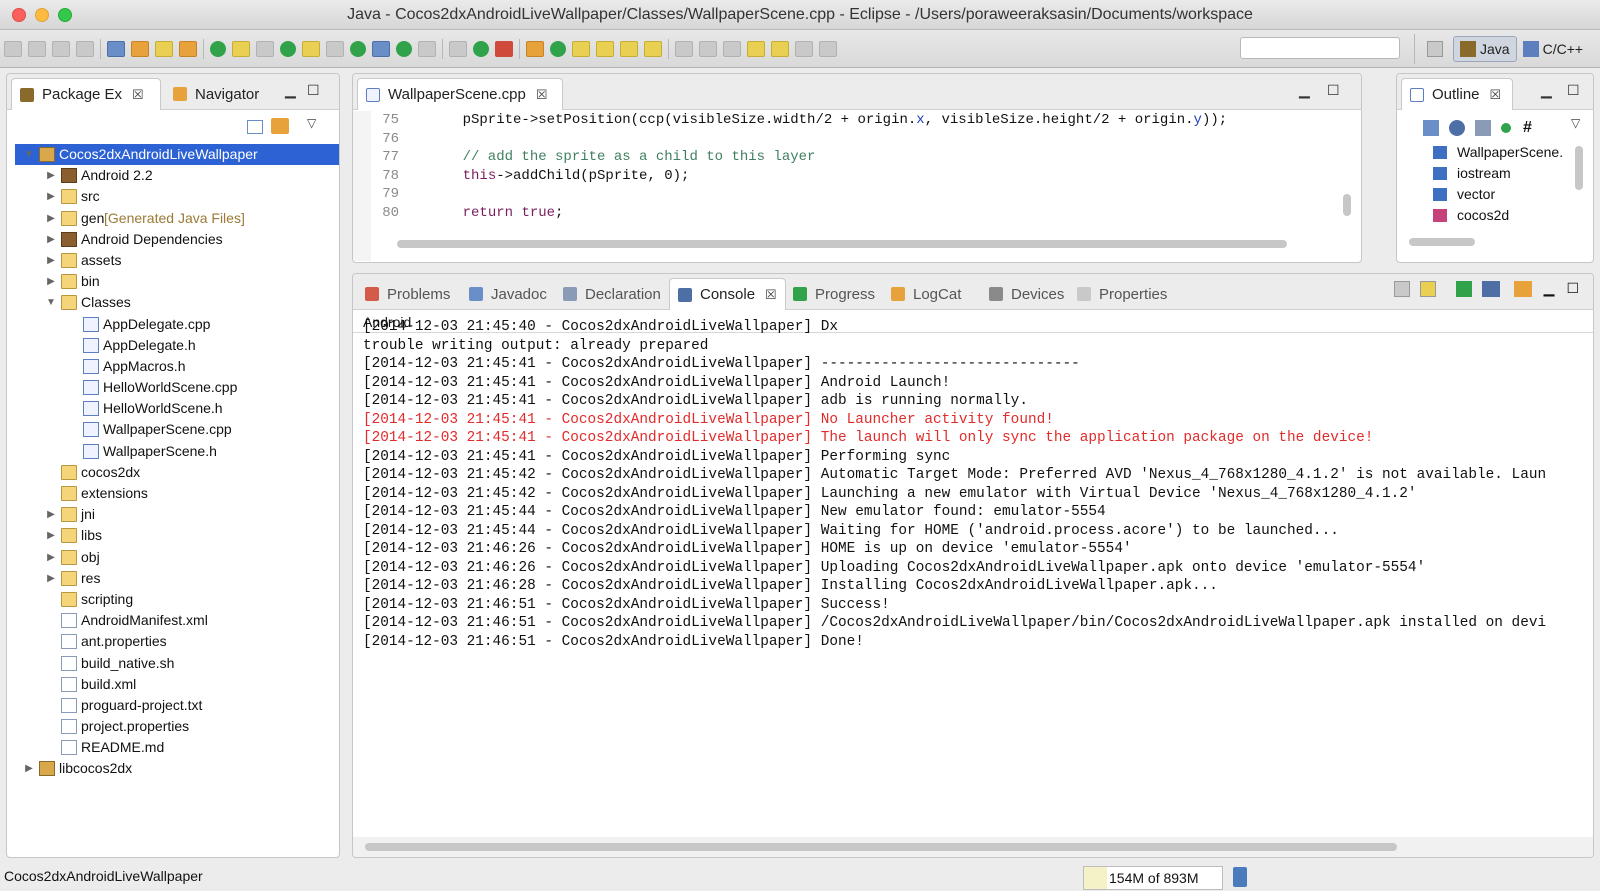 This screenshot has height=891, width=1600. I want to click on tree-item: extensions, so click(177, 493).